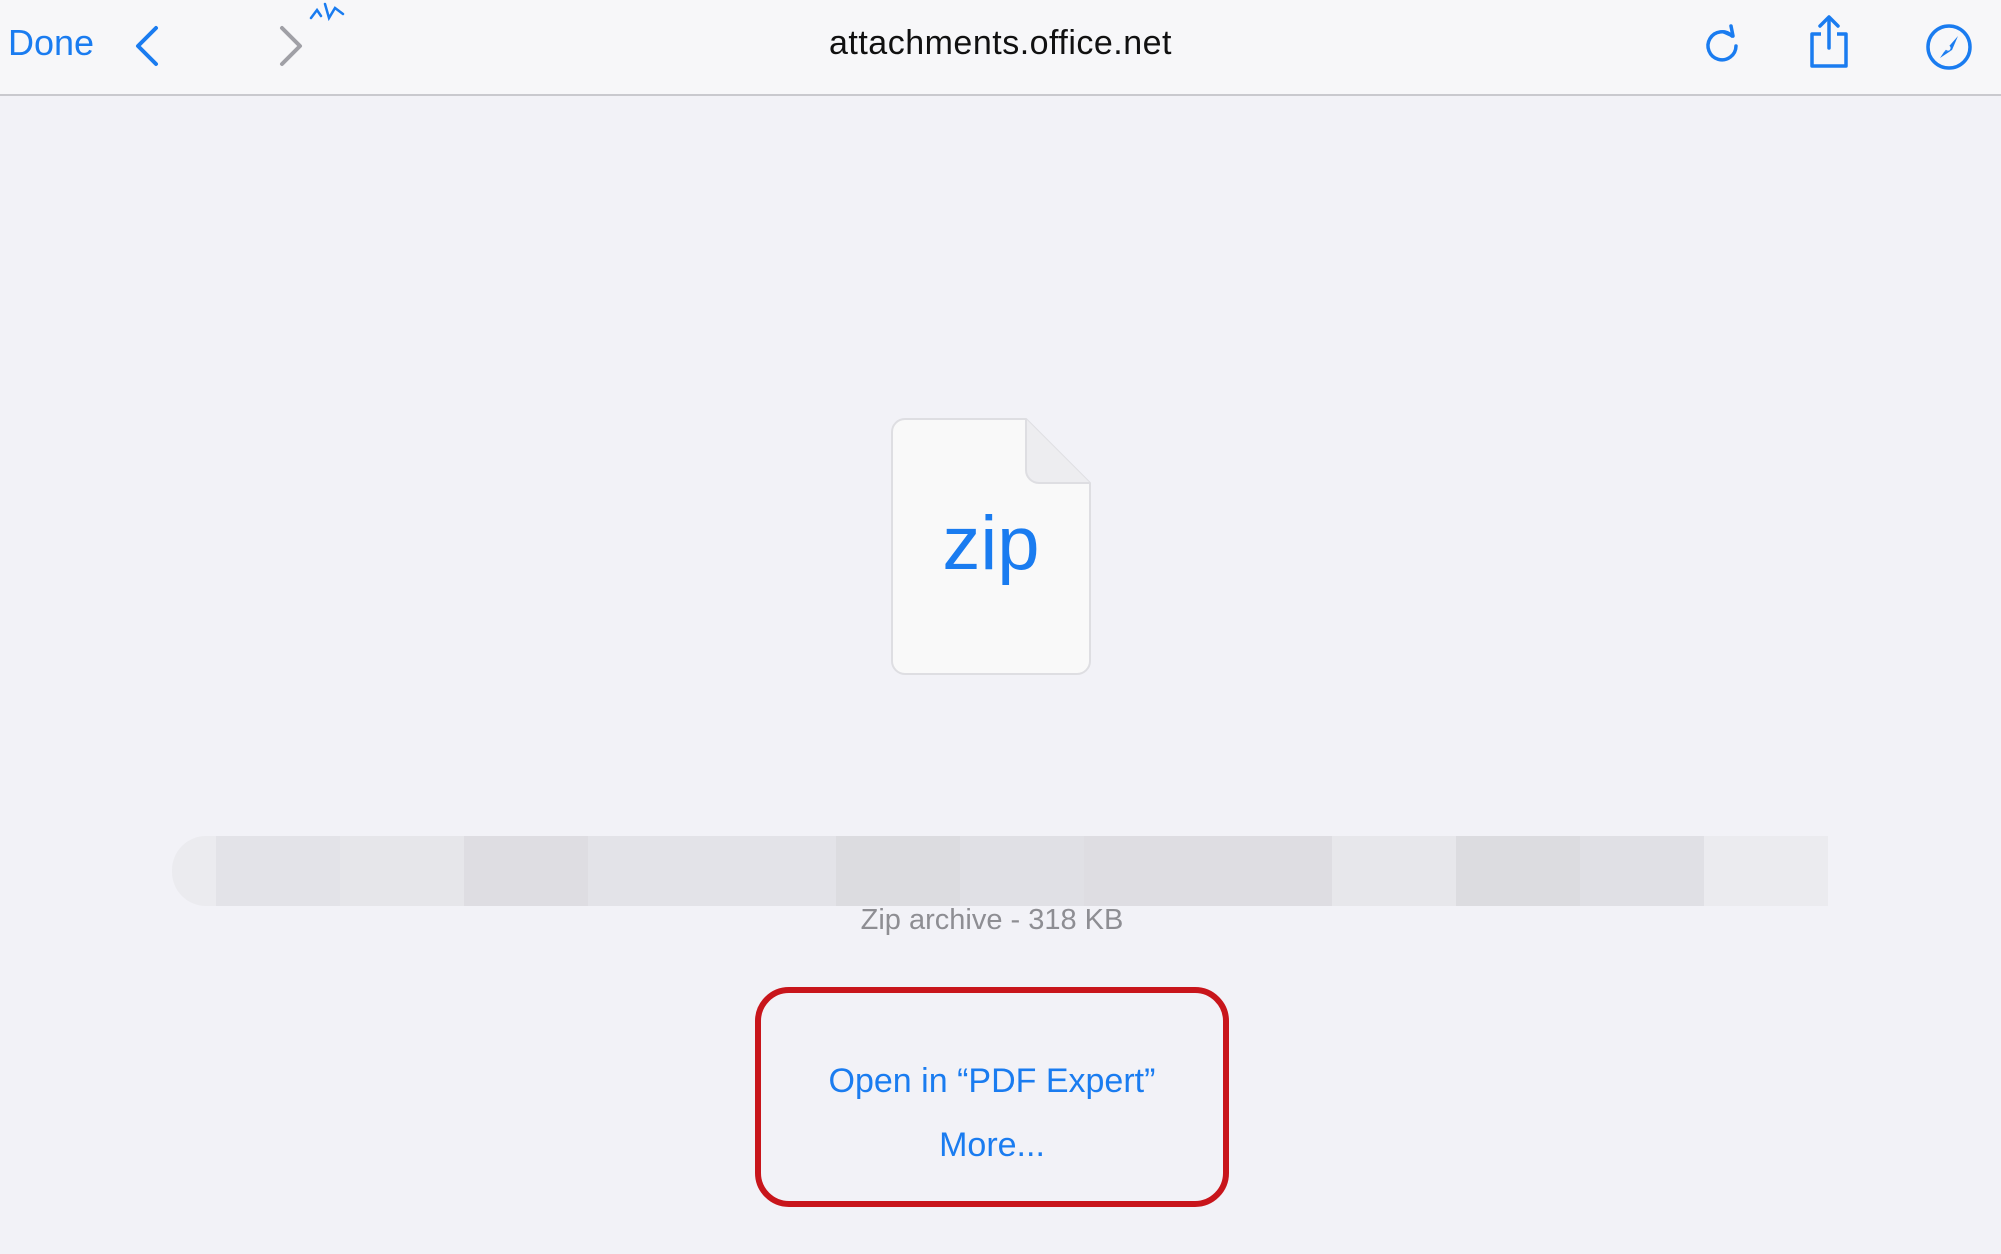  Describe the element at coordinates (1000, 871) in the screenshot. I see `file-name-redacted` at that location.